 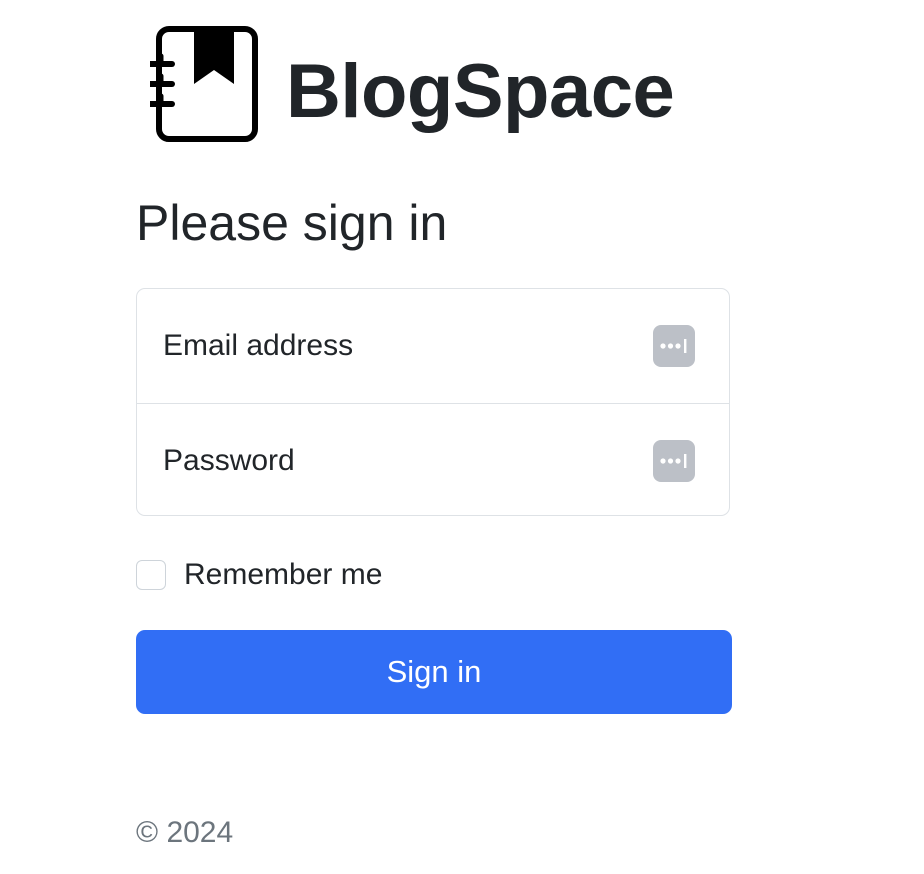 What do you see at coordinates (434, 672) in the screenshot?
I see `sign-in-button: Sign in` at bounding box center [434, 672].